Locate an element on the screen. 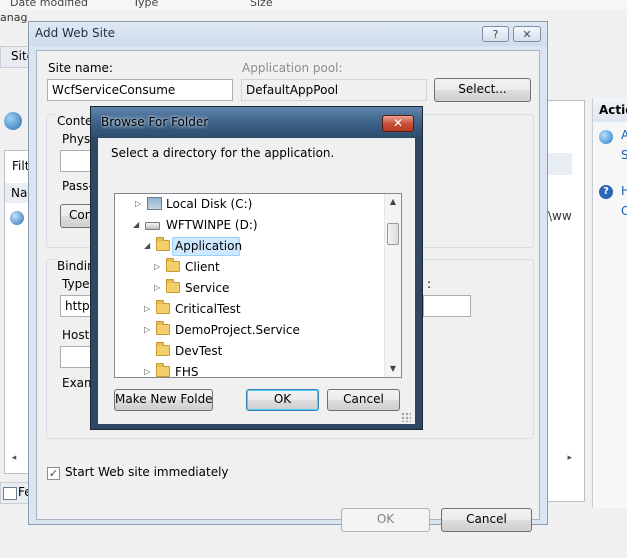  features-view-icon is located at coordinates (10, 493).